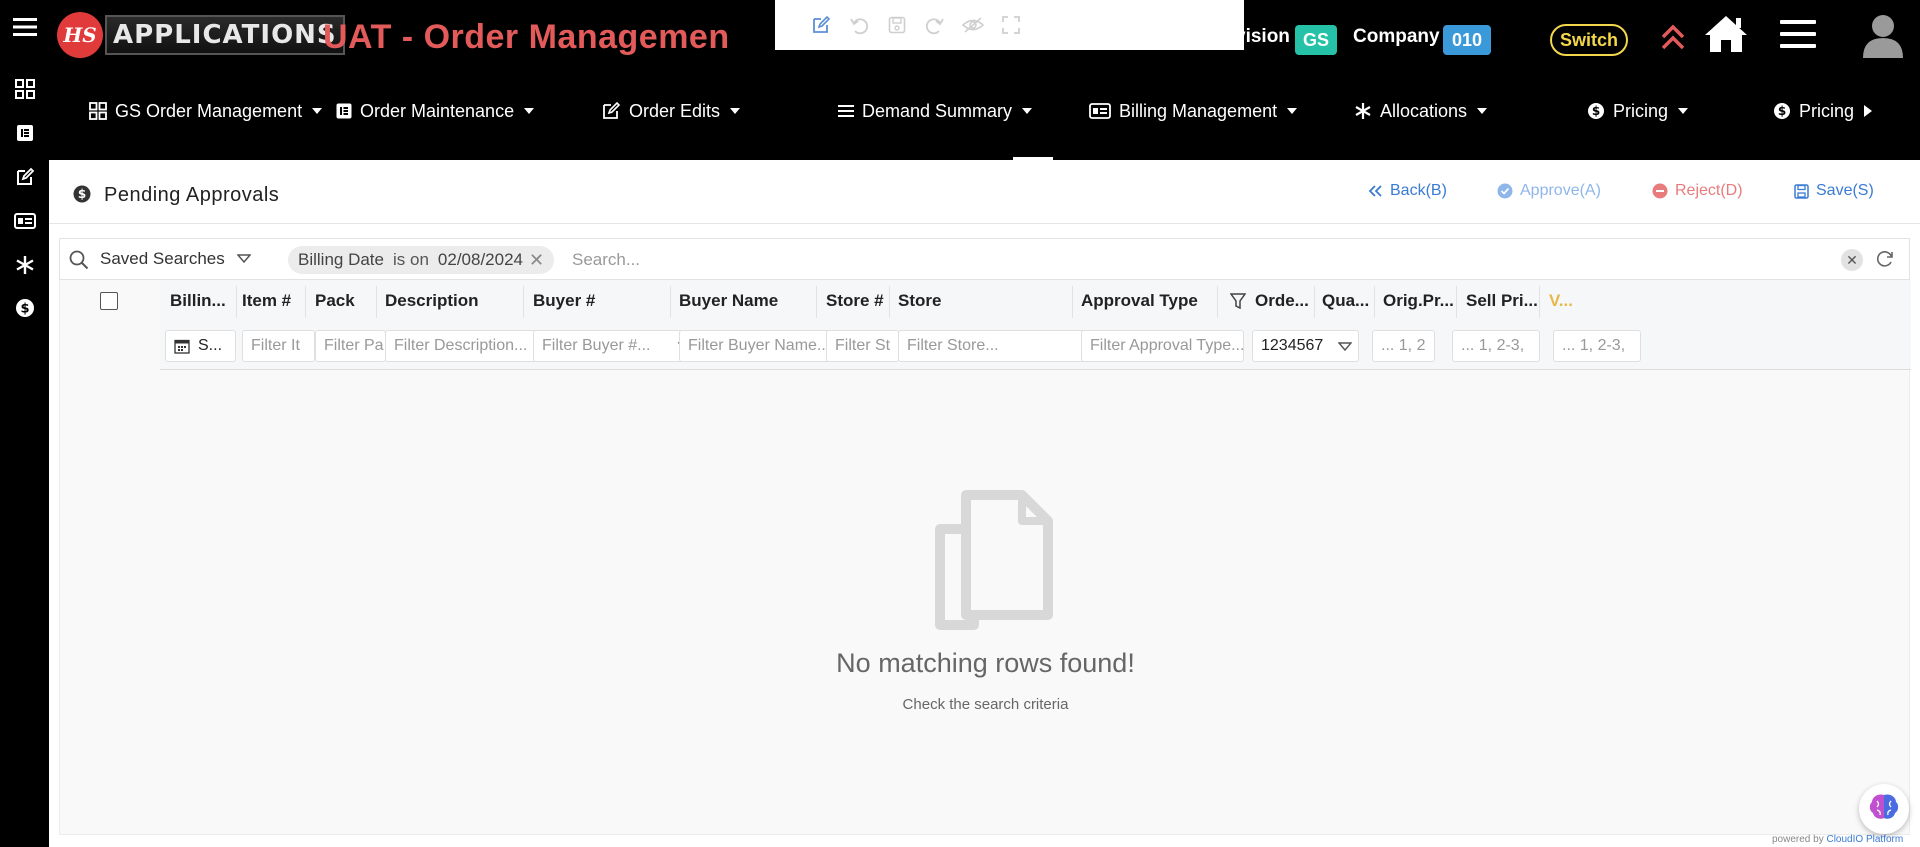  Describe the element at coordinates (278, 346) in the screenshot. I see `item-filter: Filter It` at that location.